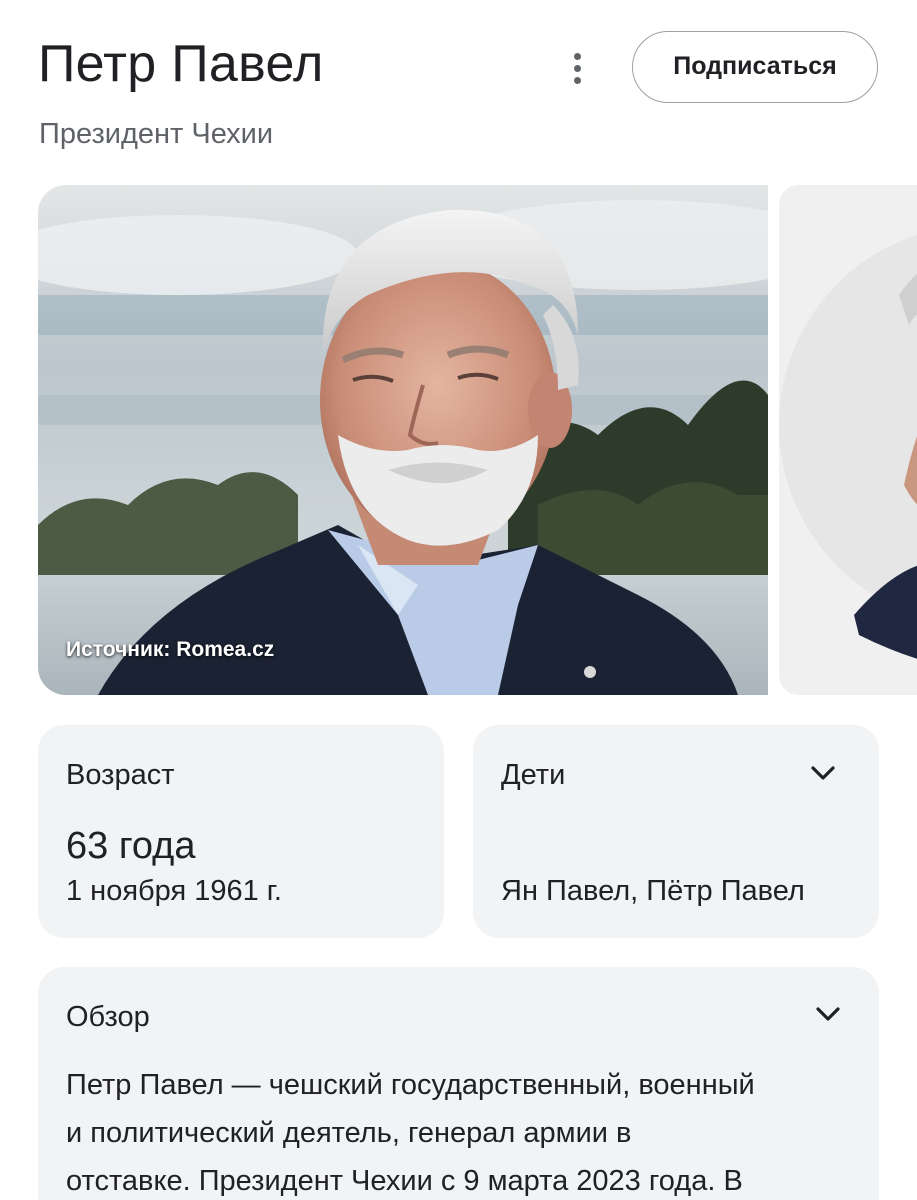  Describe the element at coordinates (653, 891) in the screenshot. I see `children-value: Ян Павел, Пётр Павел` at that location.